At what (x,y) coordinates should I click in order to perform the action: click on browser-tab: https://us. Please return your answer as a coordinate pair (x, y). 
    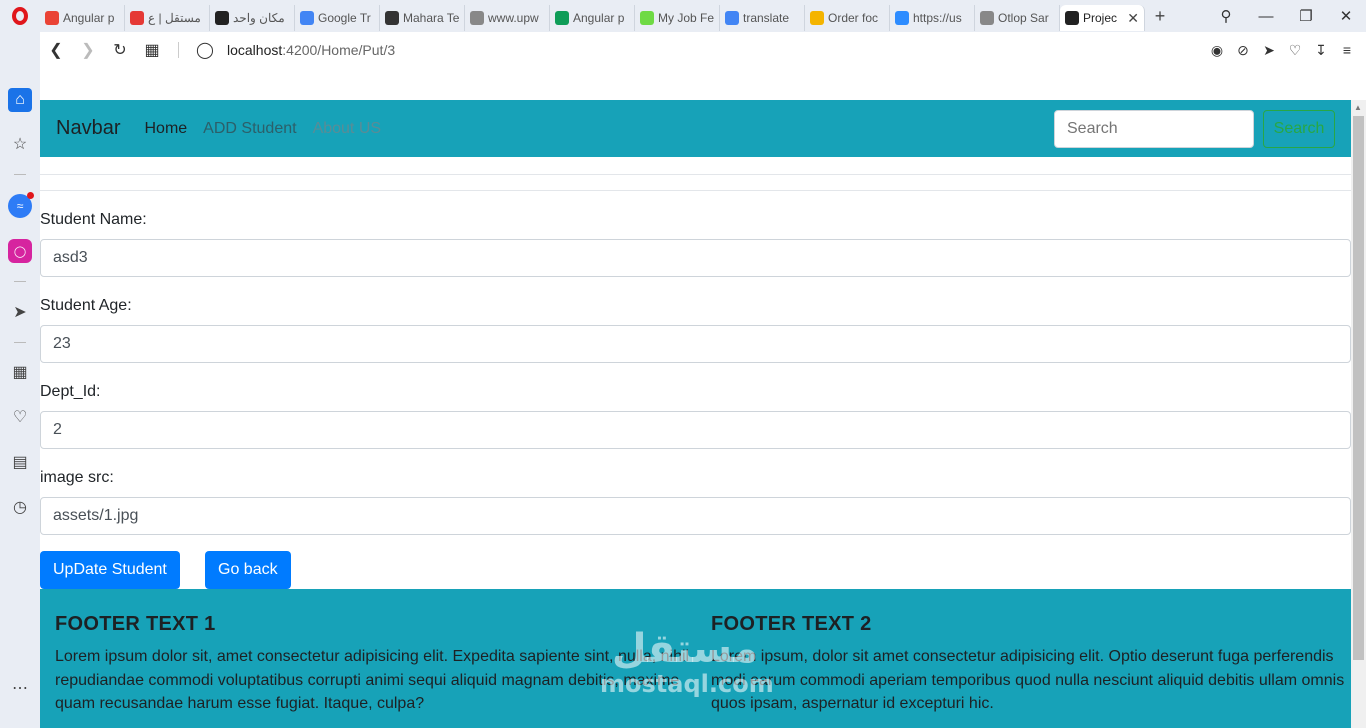
    Looking at the image, I should click on (932, 18).